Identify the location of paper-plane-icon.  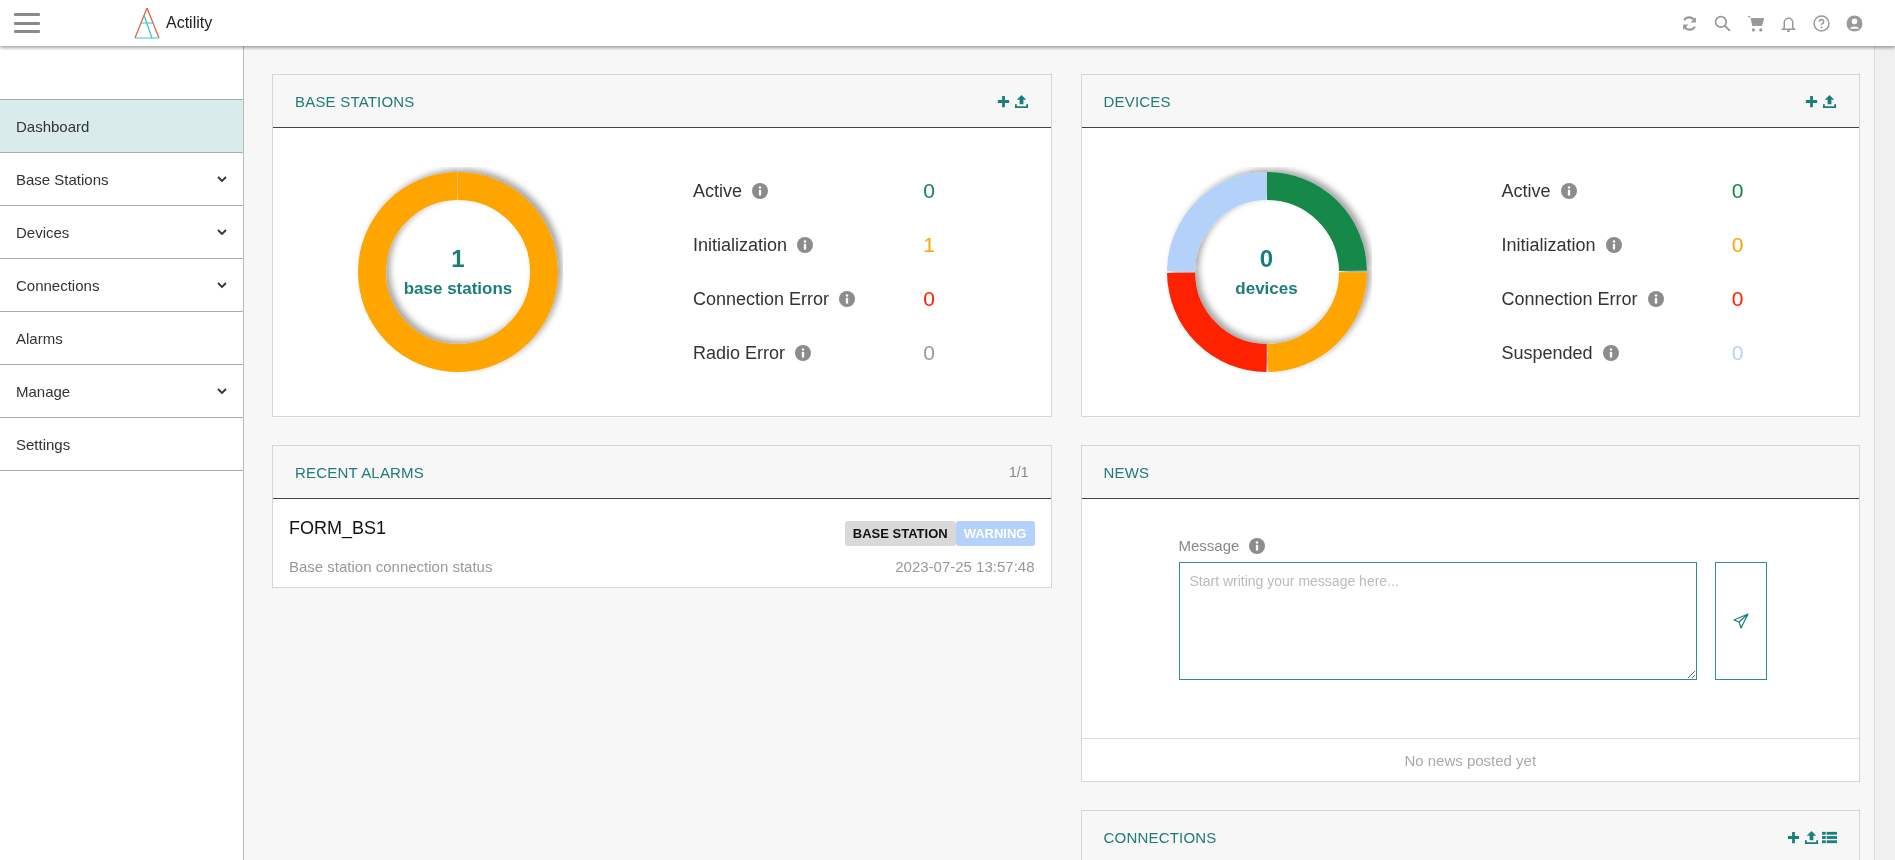
(1740, 621).